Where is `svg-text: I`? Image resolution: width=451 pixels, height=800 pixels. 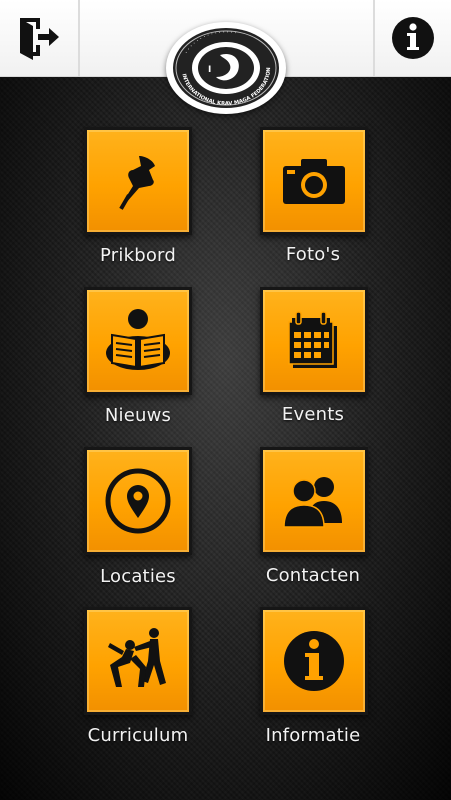 svg-text: I is located at coordinates (209, 70).